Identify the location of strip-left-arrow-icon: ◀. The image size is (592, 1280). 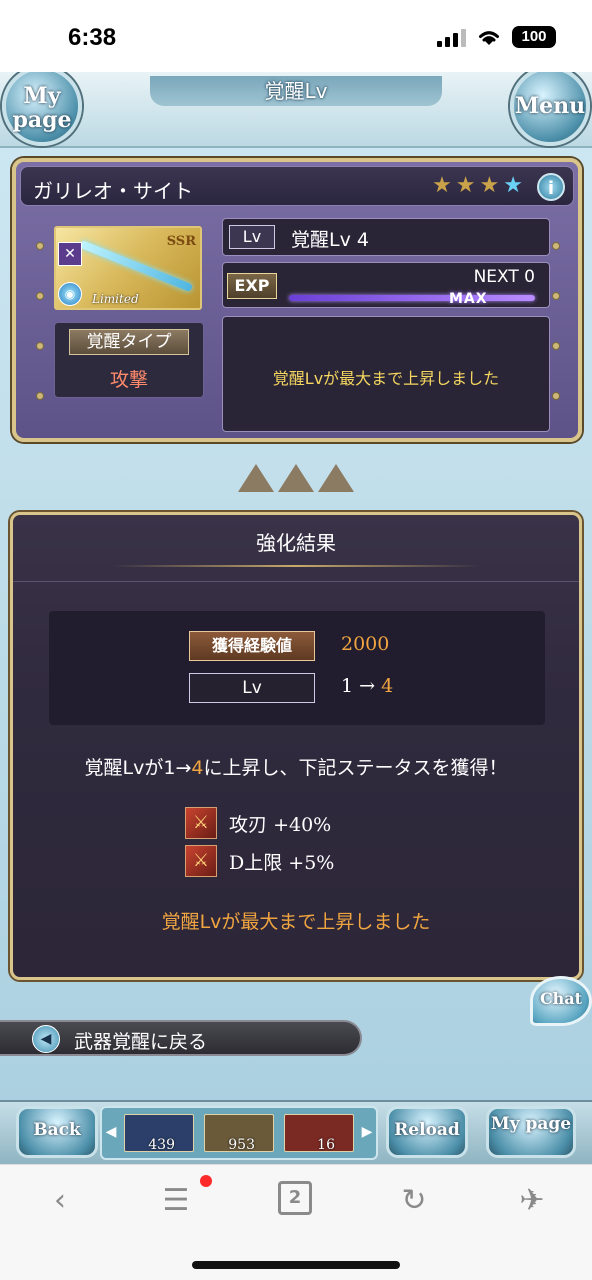
(111, 1134).